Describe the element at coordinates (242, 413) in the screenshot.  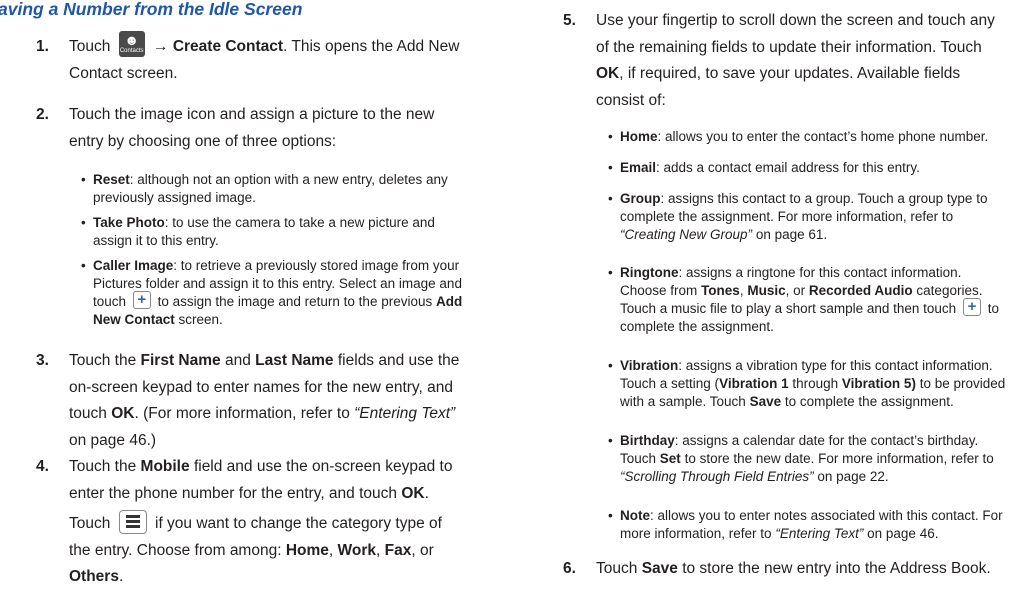
I see `text: . (For more information, refer to` at that location.